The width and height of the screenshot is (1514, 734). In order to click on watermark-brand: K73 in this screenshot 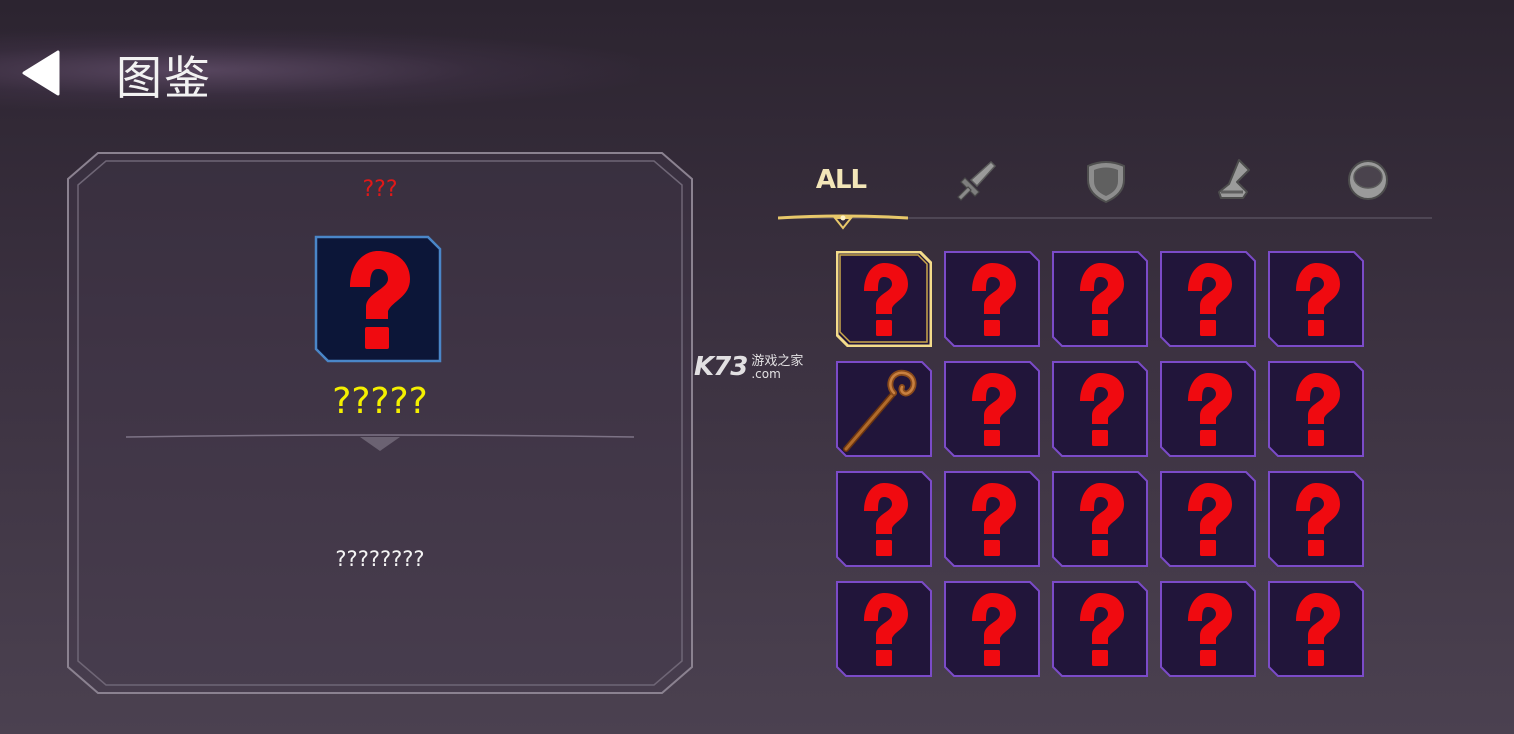, I will do `click(721, 367)`.